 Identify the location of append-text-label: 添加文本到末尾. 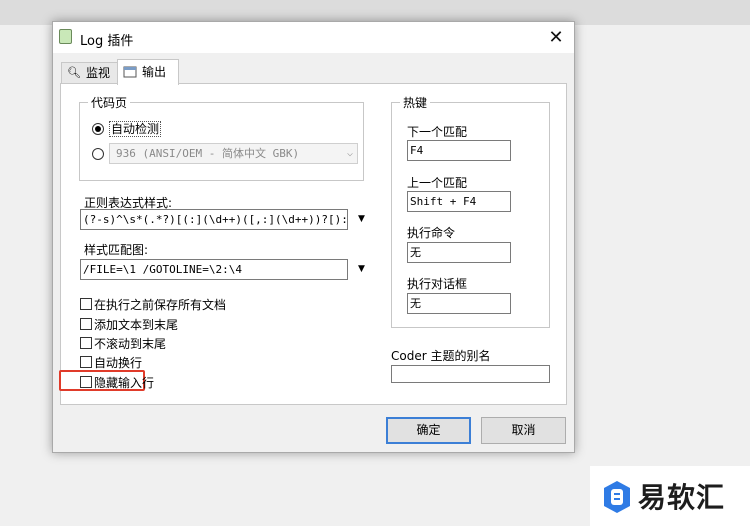
(136, 325).